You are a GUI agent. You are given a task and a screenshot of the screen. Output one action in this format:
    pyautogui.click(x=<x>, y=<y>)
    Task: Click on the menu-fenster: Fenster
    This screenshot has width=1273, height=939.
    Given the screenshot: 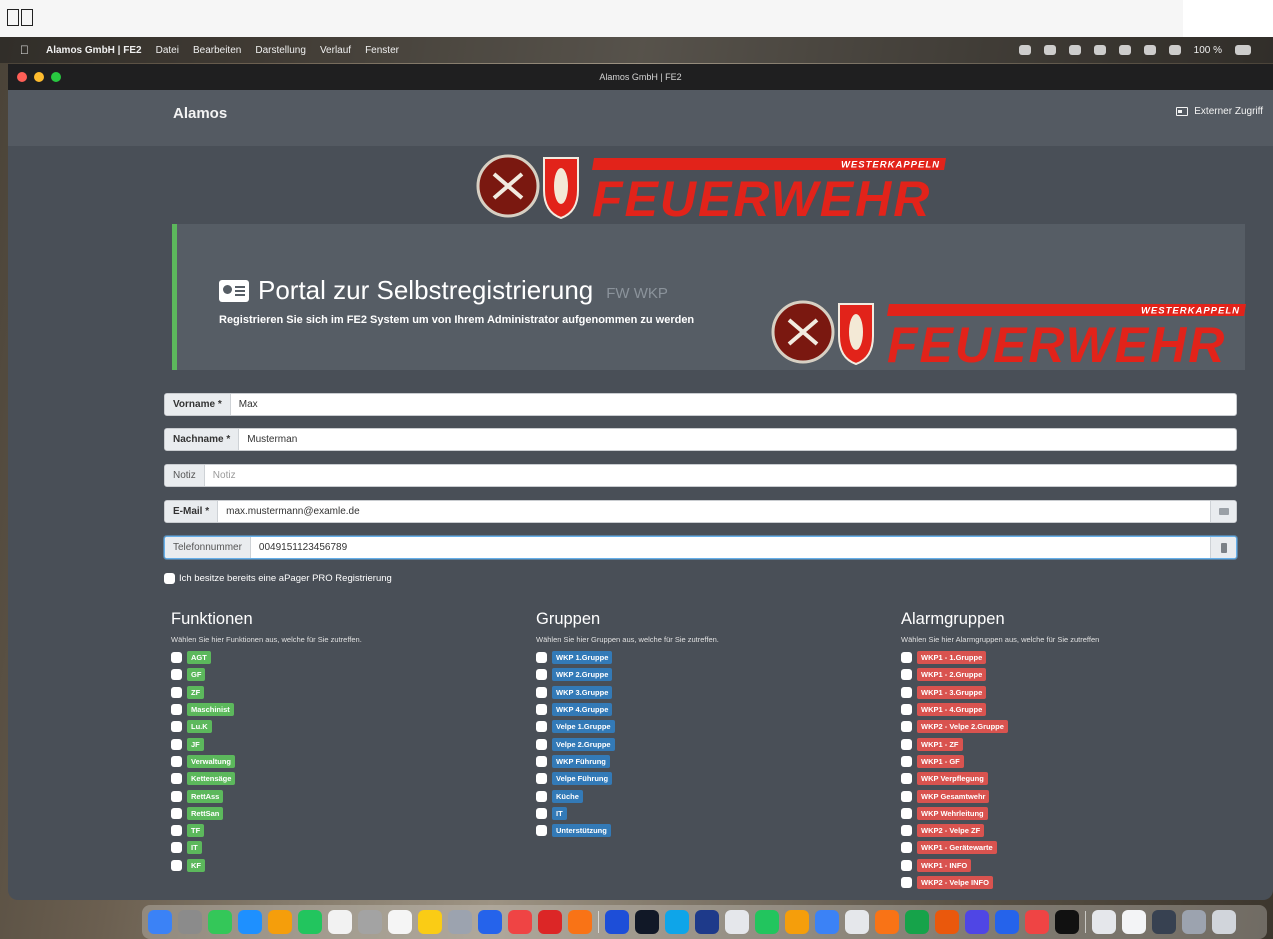 What is the action you would take?
    pyautogui.click(x=382, y=50)
    